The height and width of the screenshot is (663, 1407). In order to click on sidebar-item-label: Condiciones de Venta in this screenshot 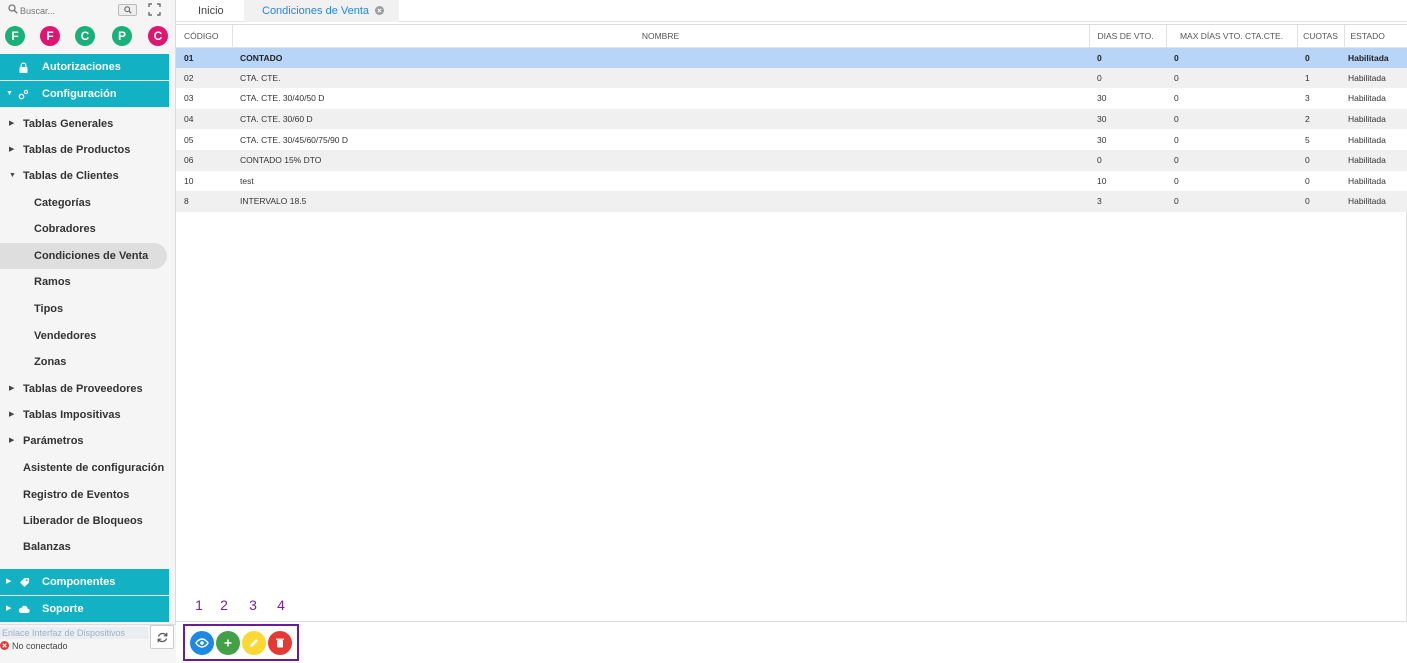, I will do `click(91, 256)`.